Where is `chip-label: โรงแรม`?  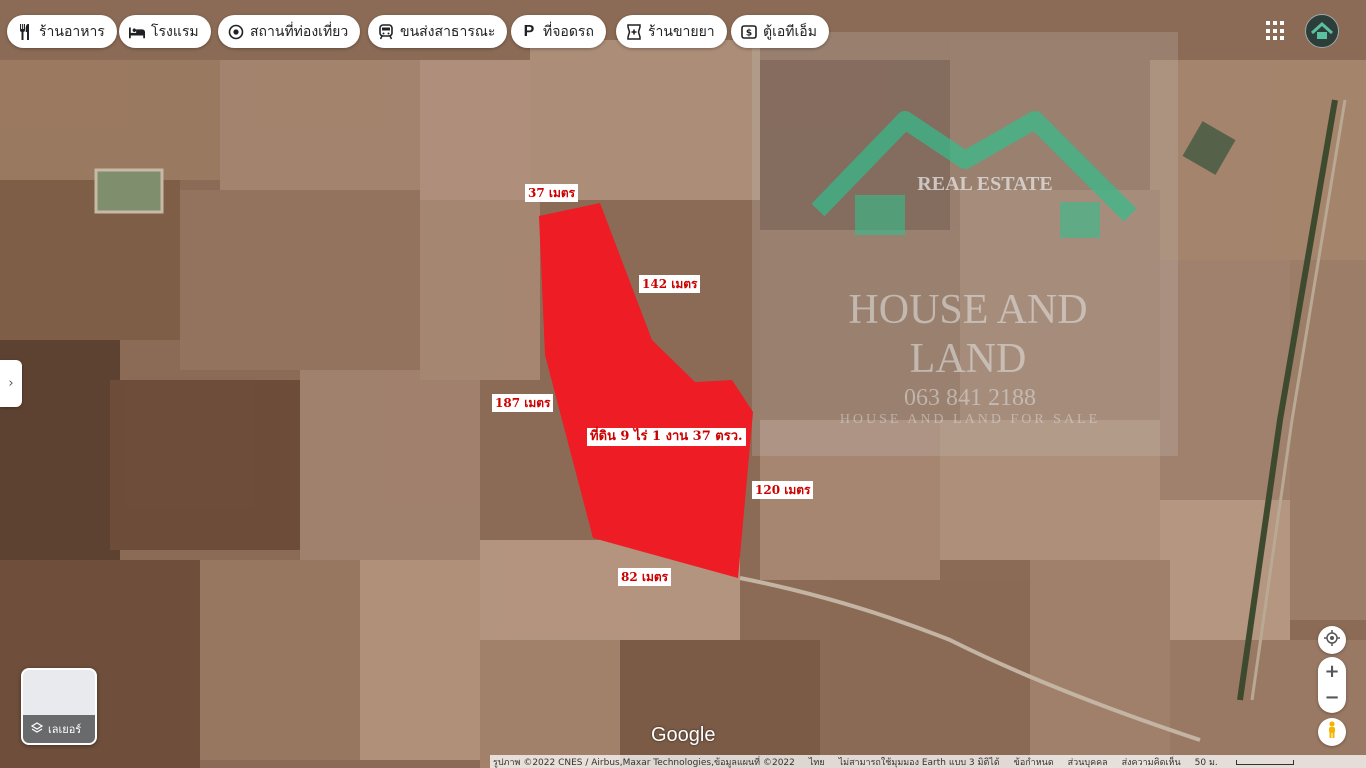
chip-label: โรงแรม is located at coordinates (175, 31).